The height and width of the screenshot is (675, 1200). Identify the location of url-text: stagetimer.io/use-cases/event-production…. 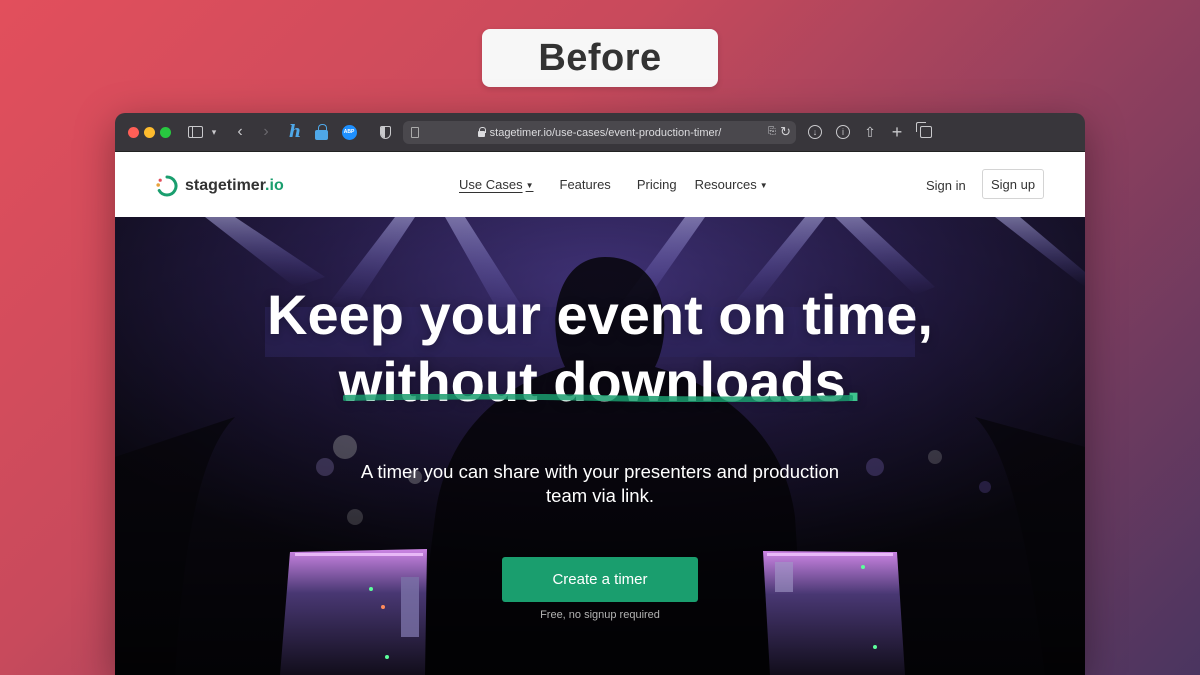
(605, 132).